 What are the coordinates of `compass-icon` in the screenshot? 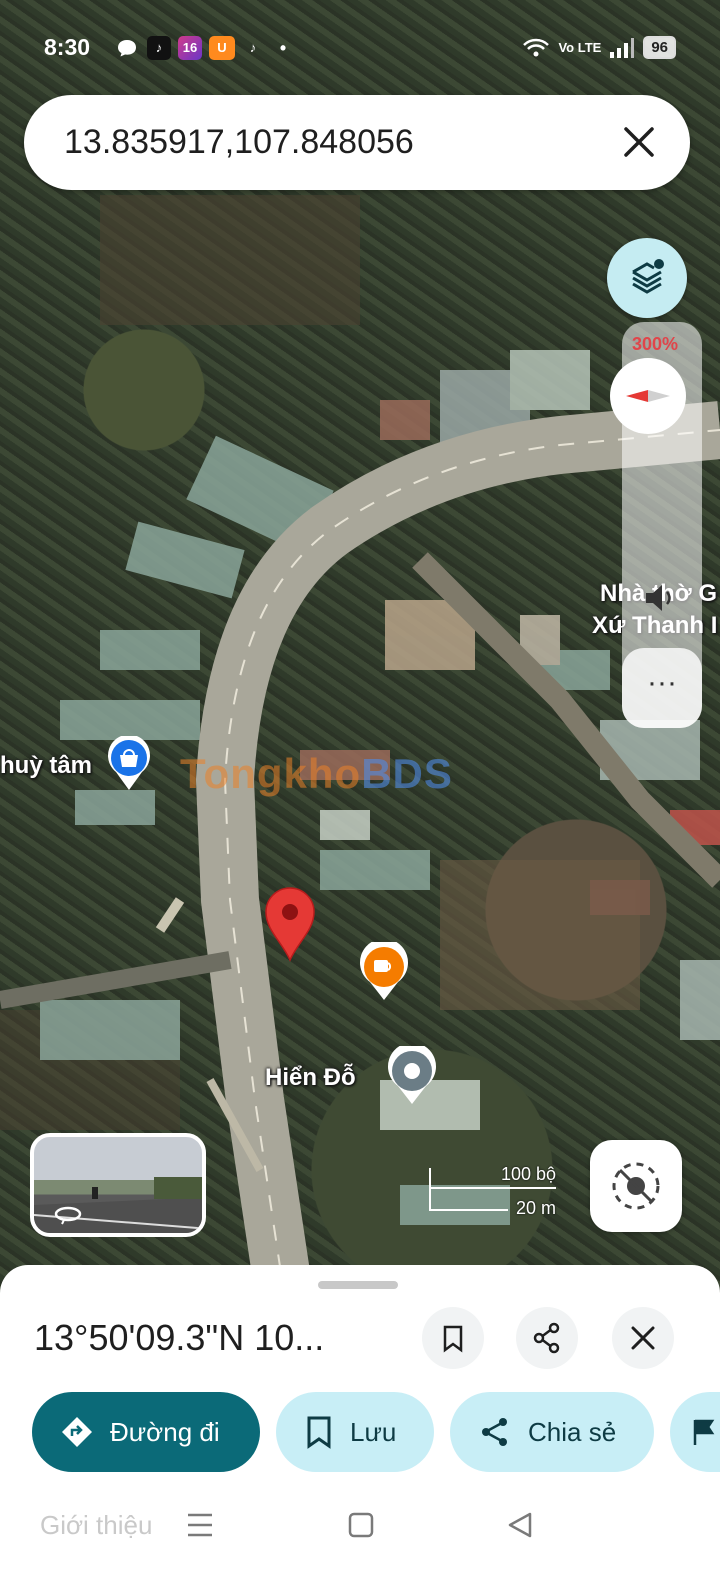 It's located at (648, 396).